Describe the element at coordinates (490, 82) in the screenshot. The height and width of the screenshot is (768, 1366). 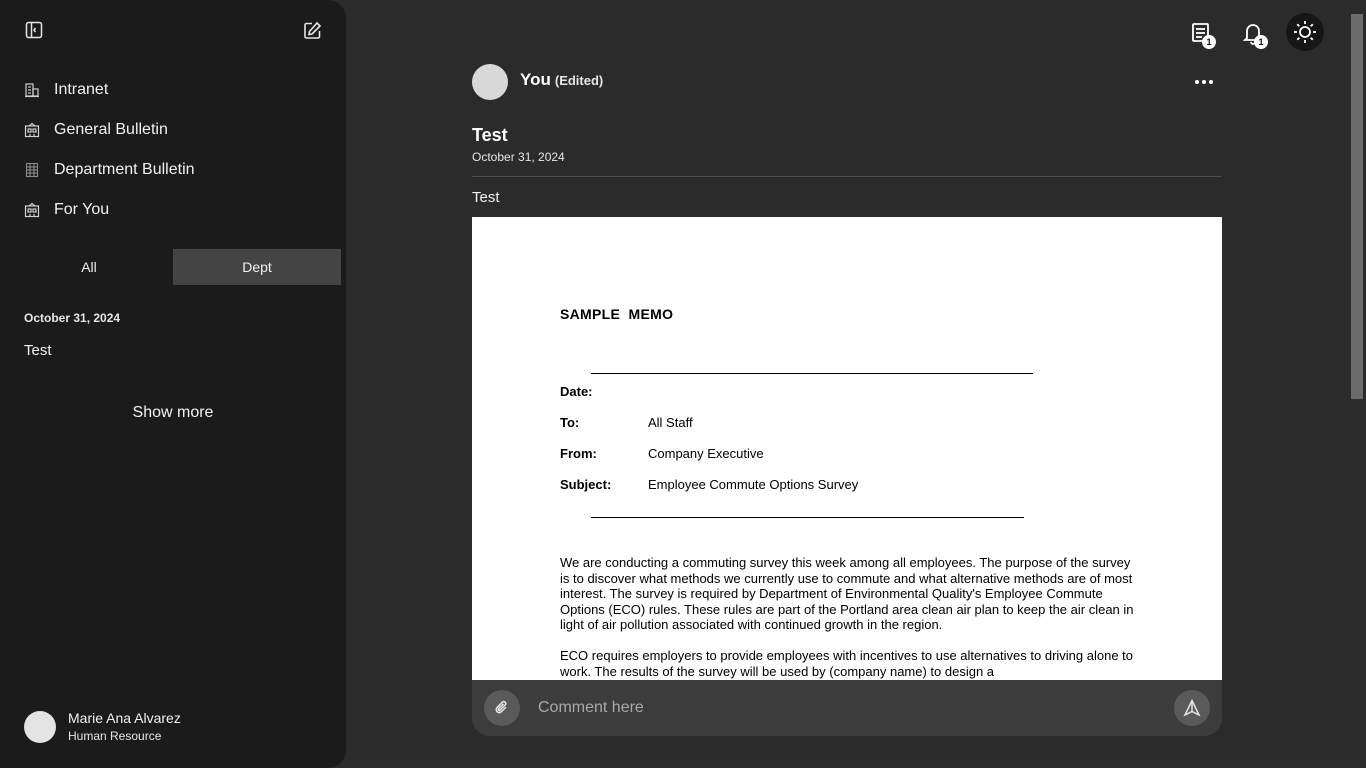
I see `author-avatar` at that location.